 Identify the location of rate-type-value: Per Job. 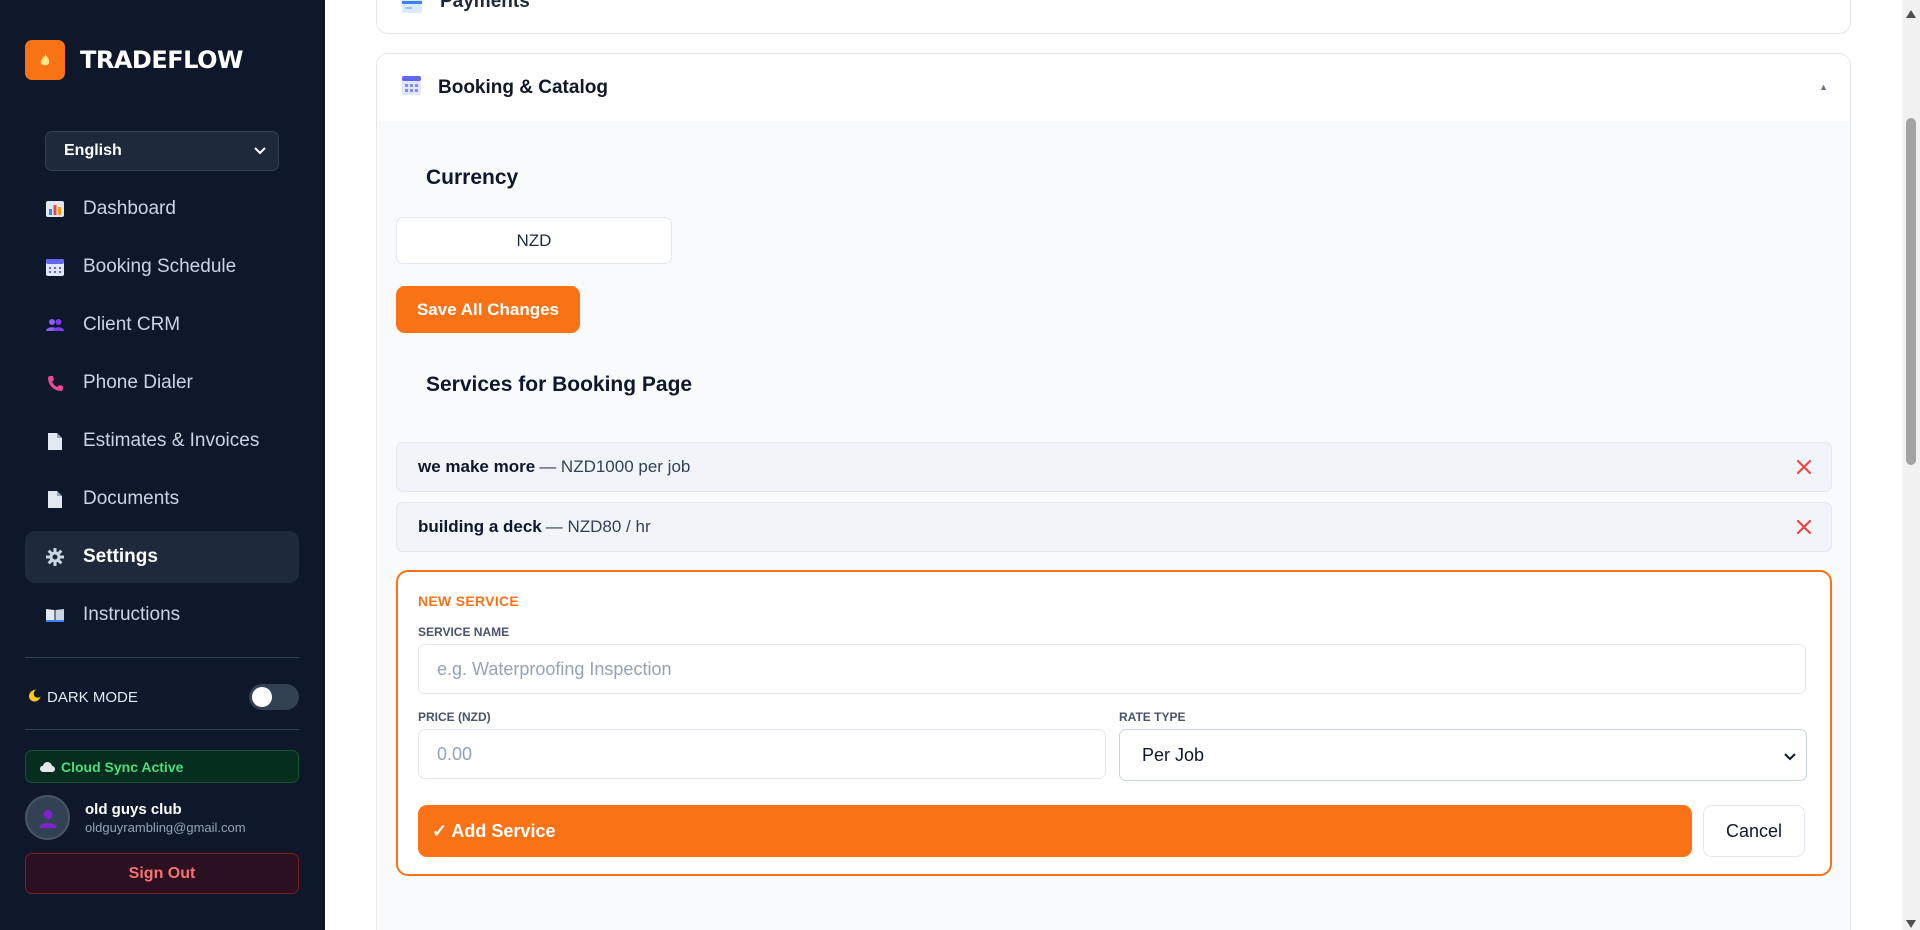
(1173, 754).